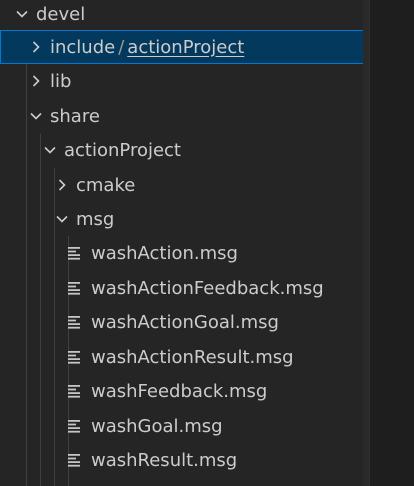 The image size is (414, 486). I want to click on tree-item-msg: msg, so click(185, 219).